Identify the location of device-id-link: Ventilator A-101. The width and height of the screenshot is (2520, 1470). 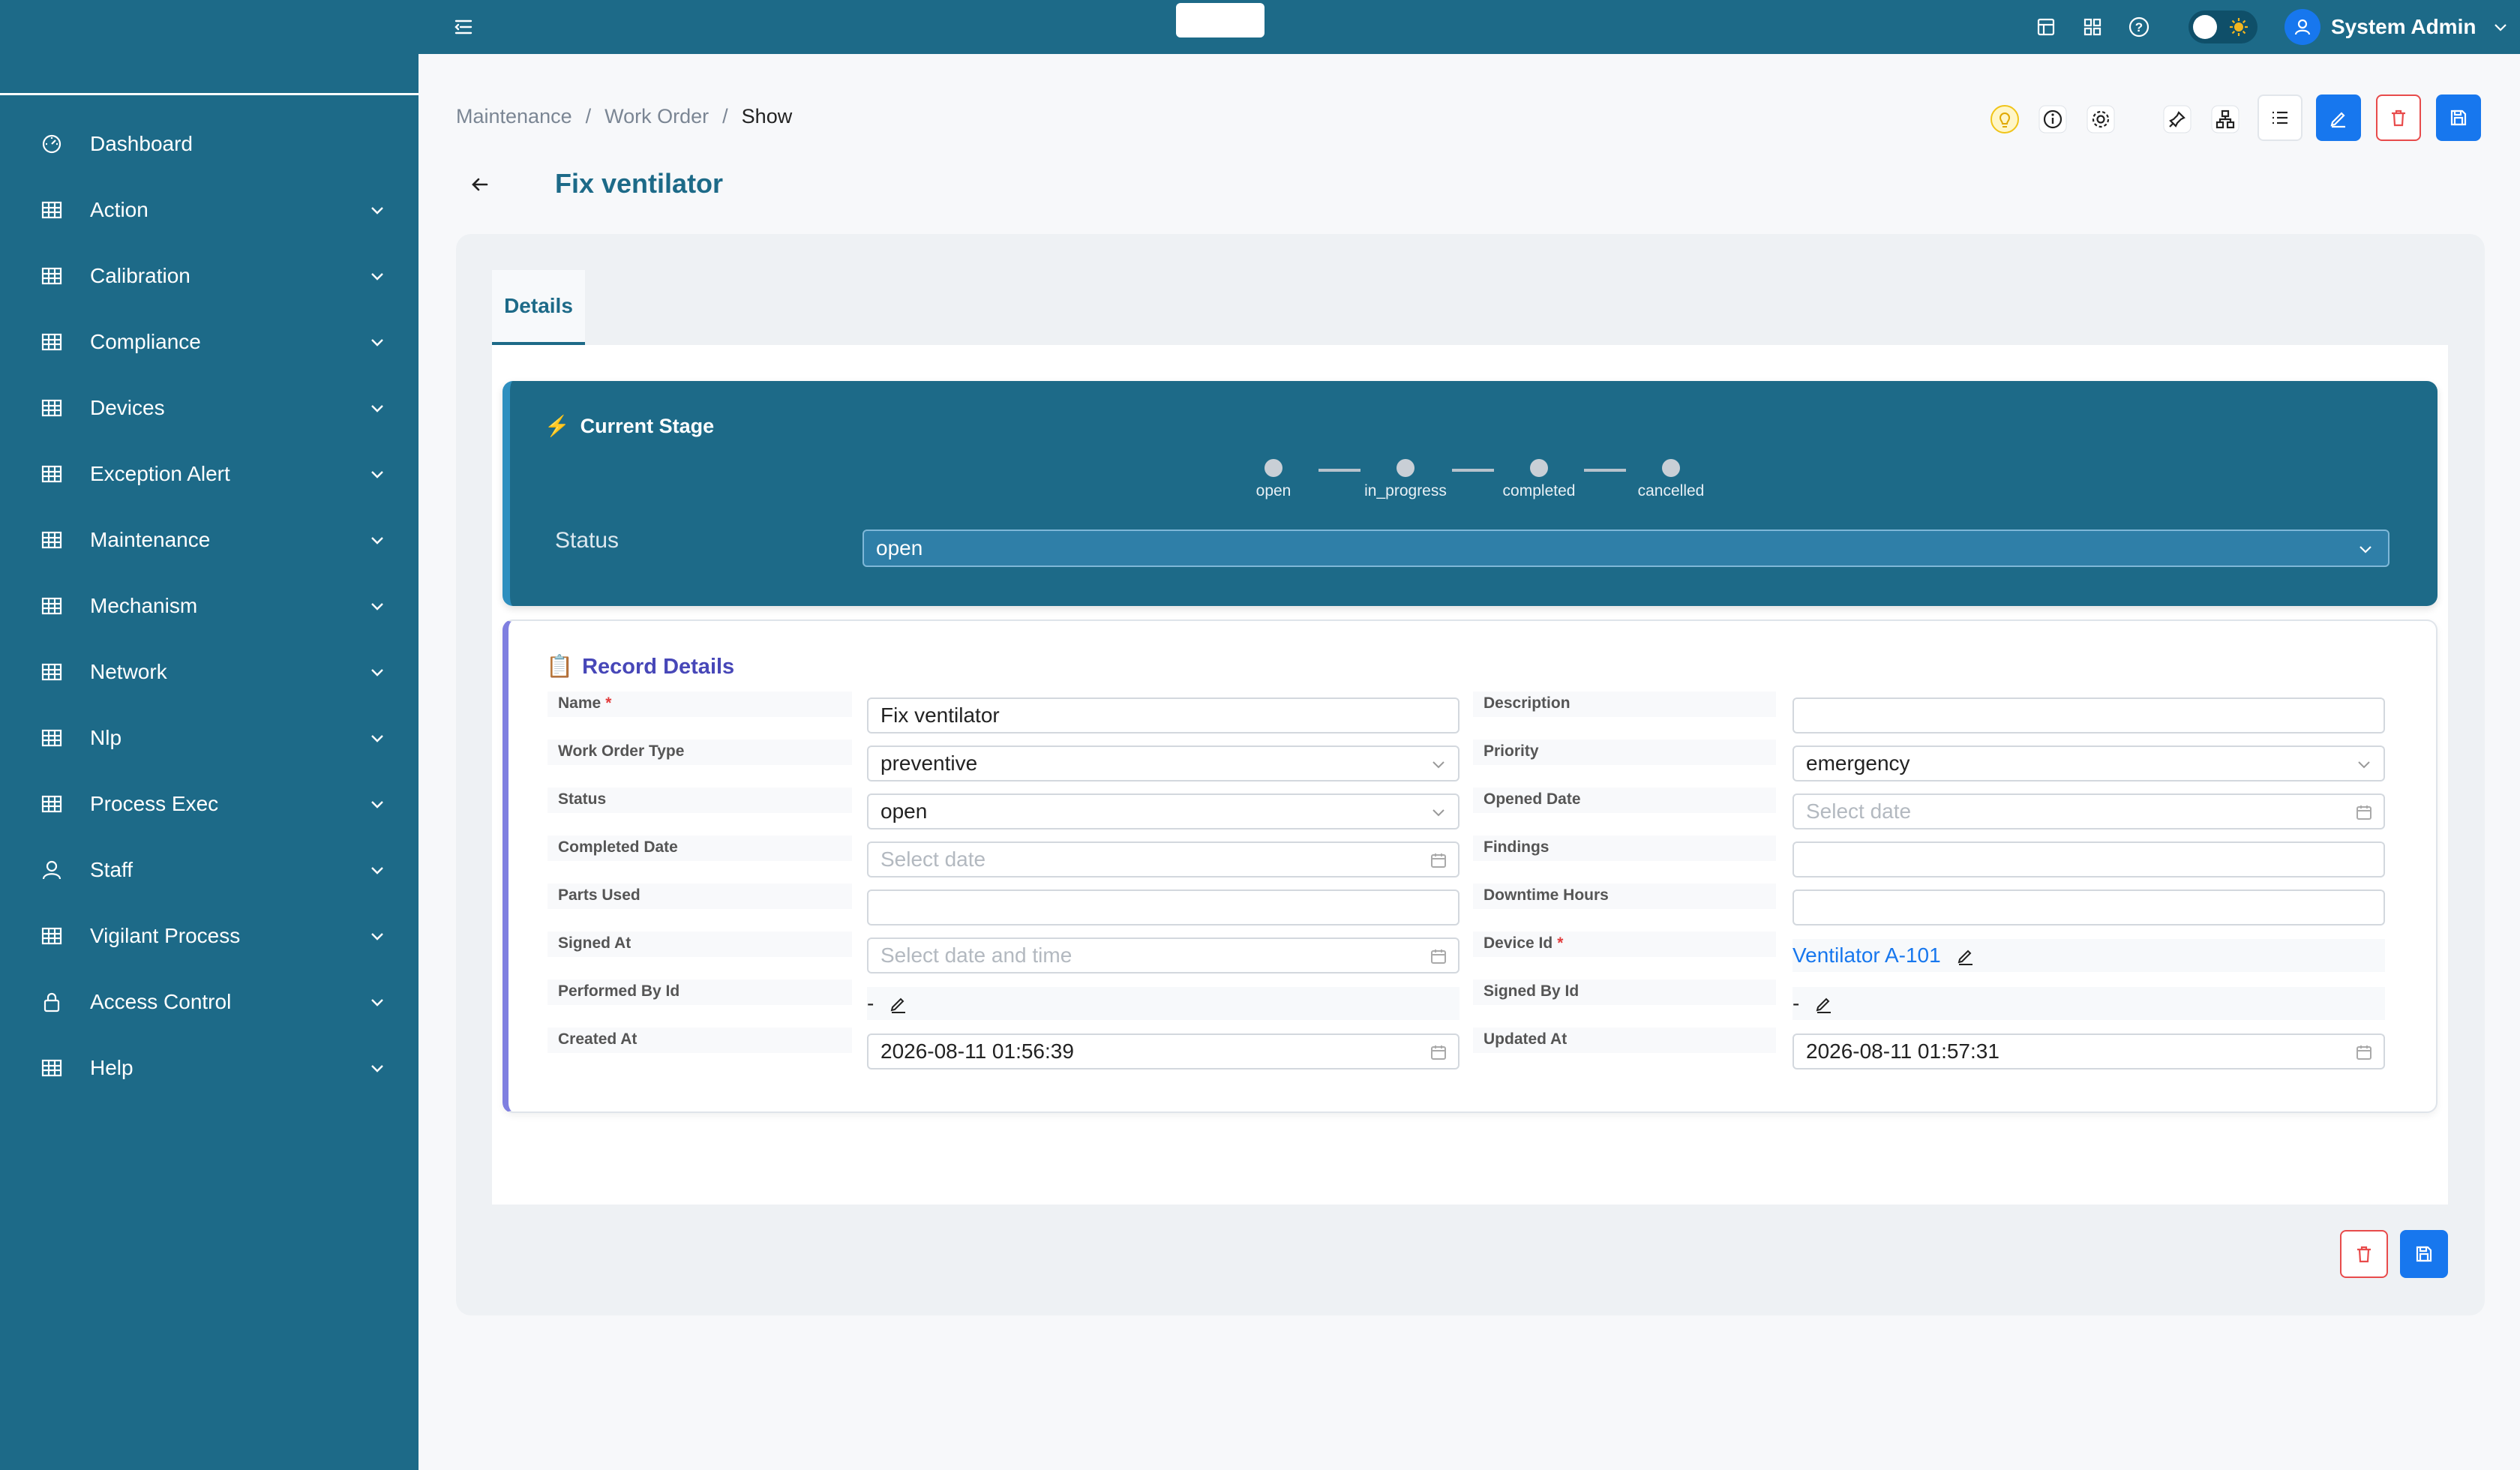
(1866, 956).